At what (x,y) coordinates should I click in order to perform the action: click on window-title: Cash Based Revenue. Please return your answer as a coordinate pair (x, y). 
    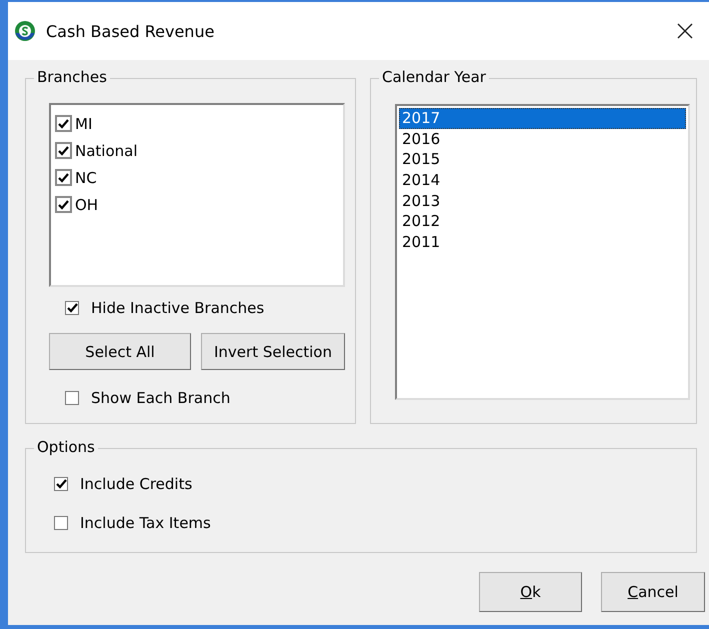
    Looking at the image, I should click on (131, 31).